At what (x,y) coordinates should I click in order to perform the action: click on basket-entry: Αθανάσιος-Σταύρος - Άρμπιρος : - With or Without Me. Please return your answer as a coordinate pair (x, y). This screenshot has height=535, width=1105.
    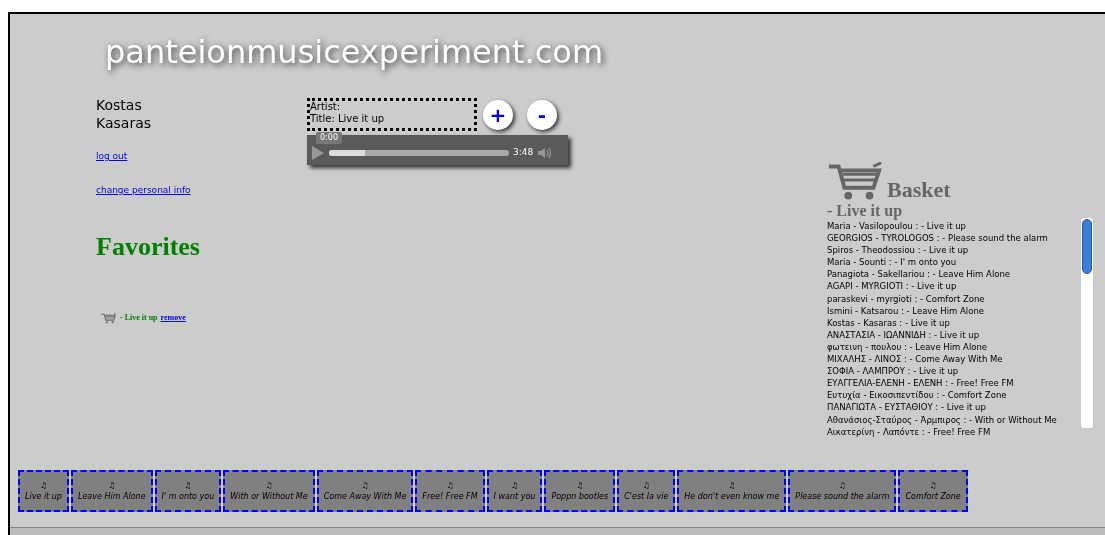
    Looking at the image, I should click on (942, 419).